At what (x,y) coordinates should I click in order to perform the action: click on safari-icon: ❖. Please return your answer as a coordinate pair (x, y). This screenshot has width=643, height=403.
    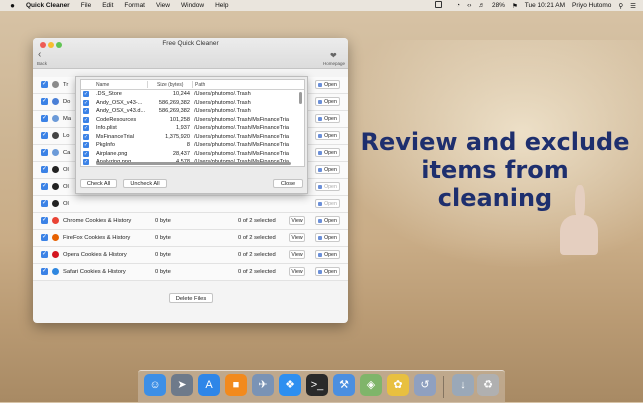
    Looking at the image, I should click on (290, 385).